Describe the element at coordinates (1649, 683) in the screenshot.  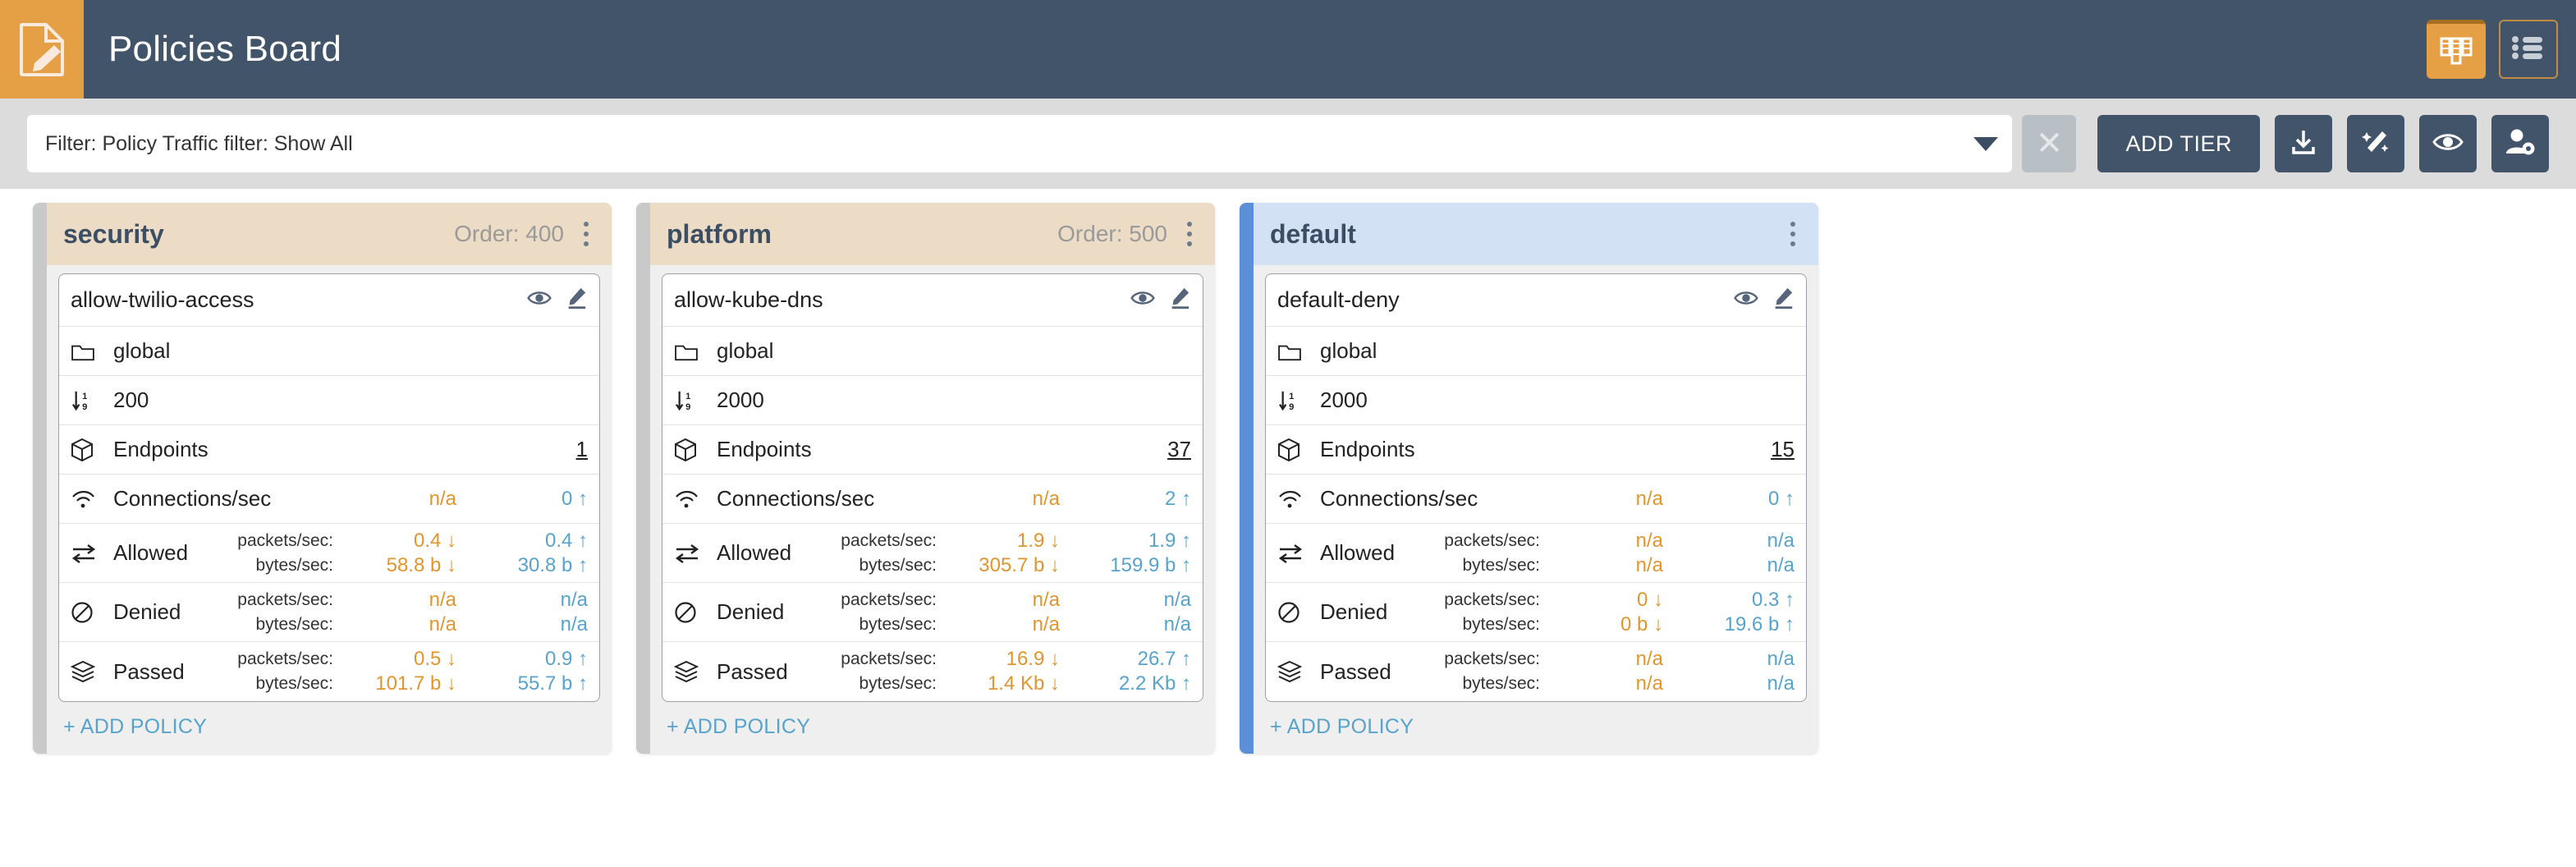
I see `passed-bytes-in: n/a` at that location.